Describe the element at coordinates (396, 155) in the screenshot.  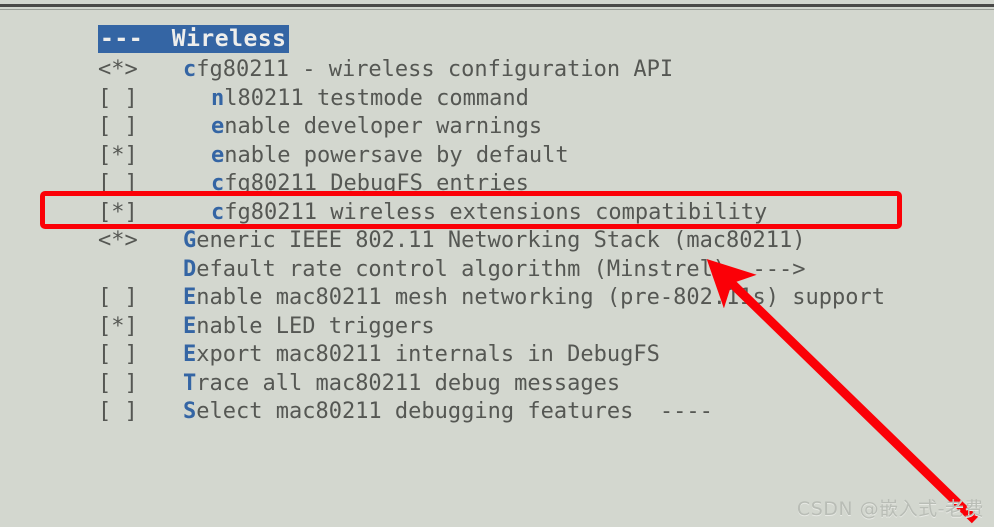
I see `option-label-text: nable powersave by default` at that location.